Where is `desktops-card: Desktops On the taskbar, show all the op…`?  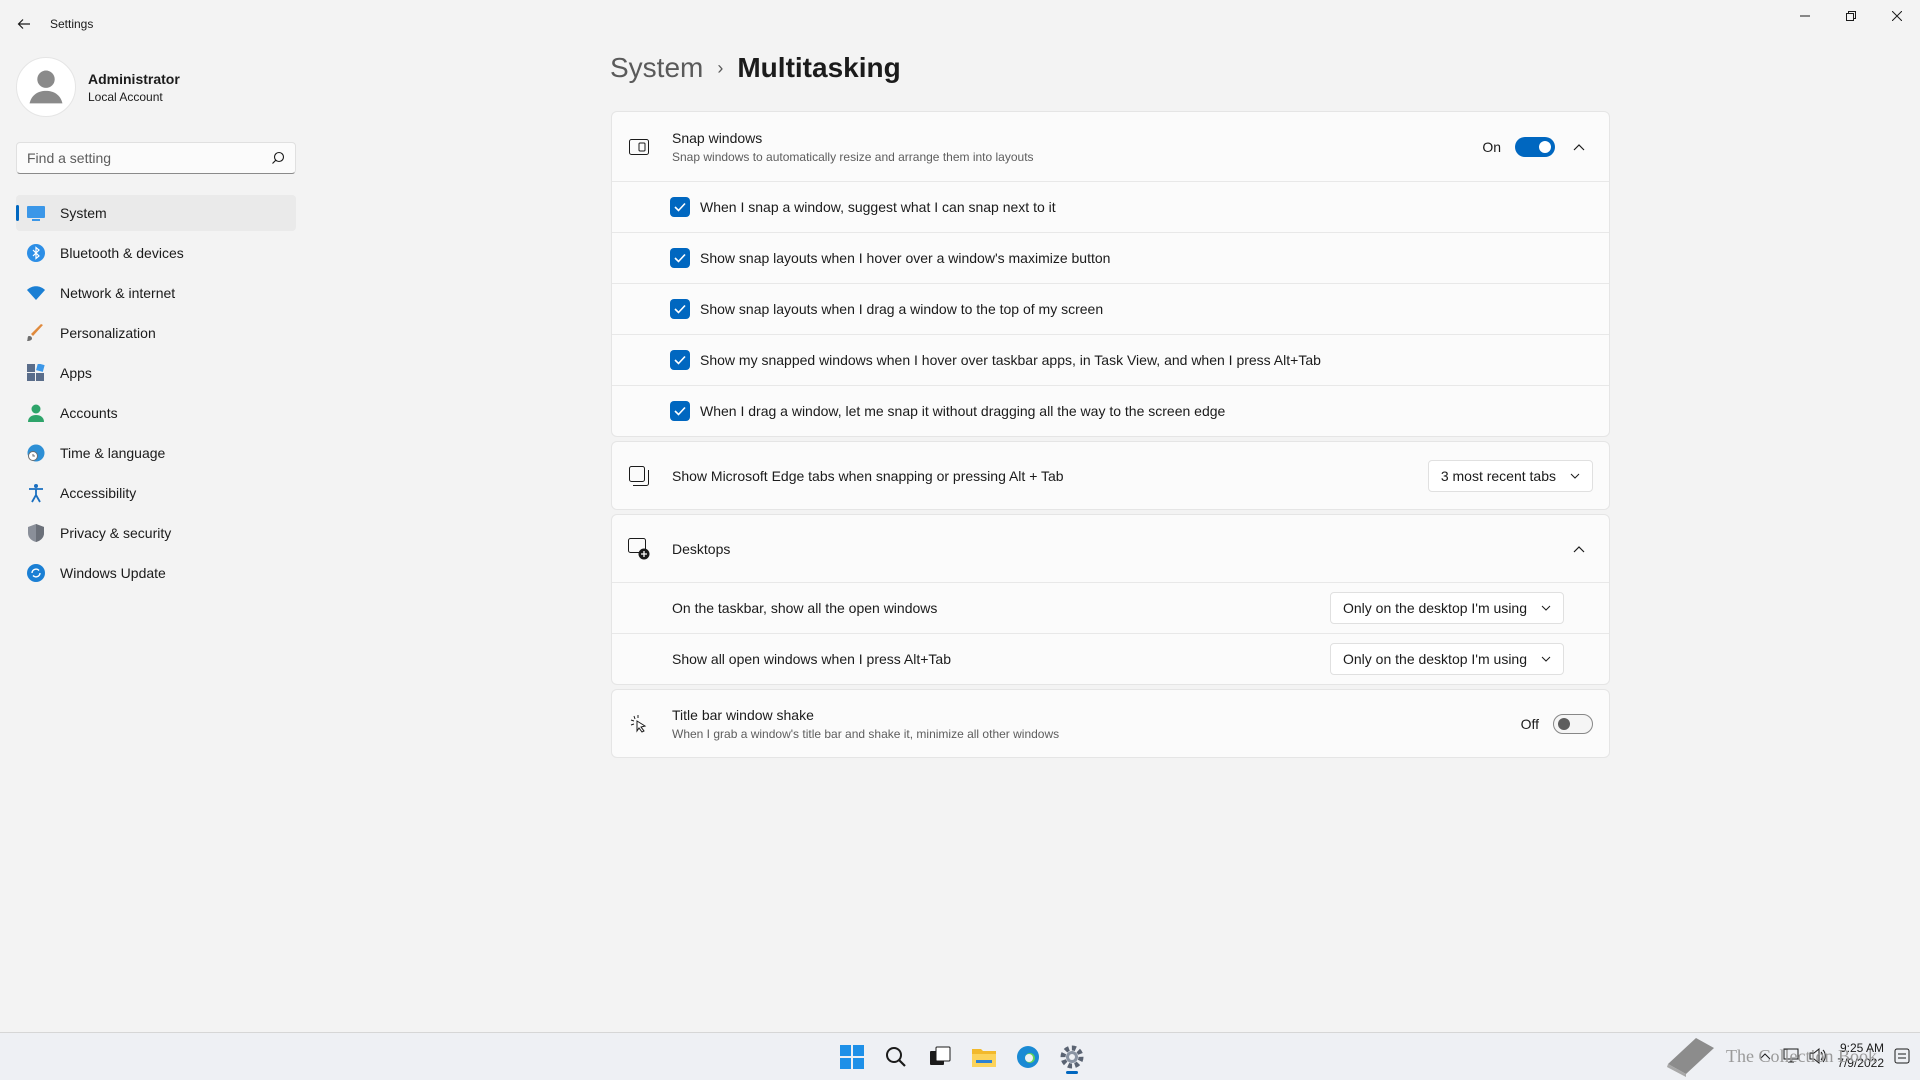 desktops-card: Desktops On the taskbar, show all the op… is located at coordinates (1110, 599).